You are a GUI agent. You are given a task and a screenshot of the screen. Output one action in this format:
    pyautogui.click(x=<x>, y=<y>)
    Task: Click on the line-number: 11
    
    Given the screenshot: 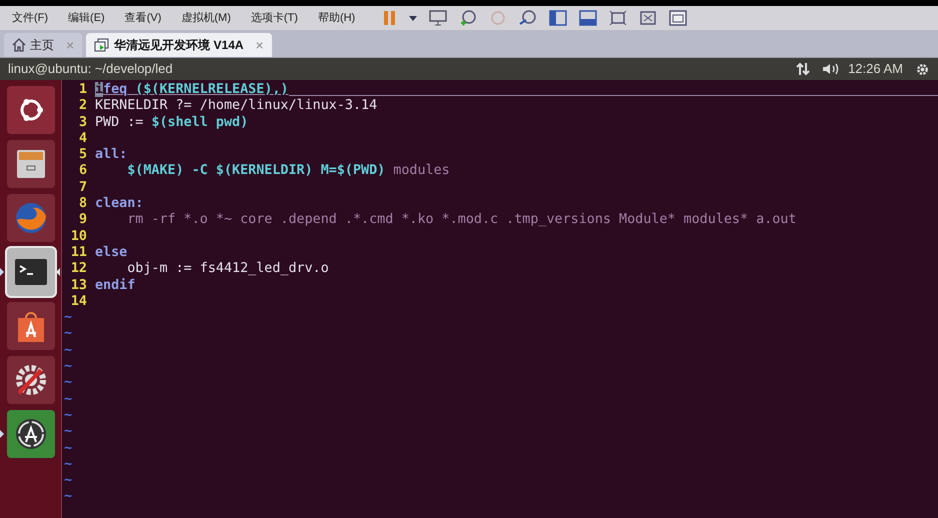 What is the action you would take?
    pyautogui.click(x=79, y=253)
    